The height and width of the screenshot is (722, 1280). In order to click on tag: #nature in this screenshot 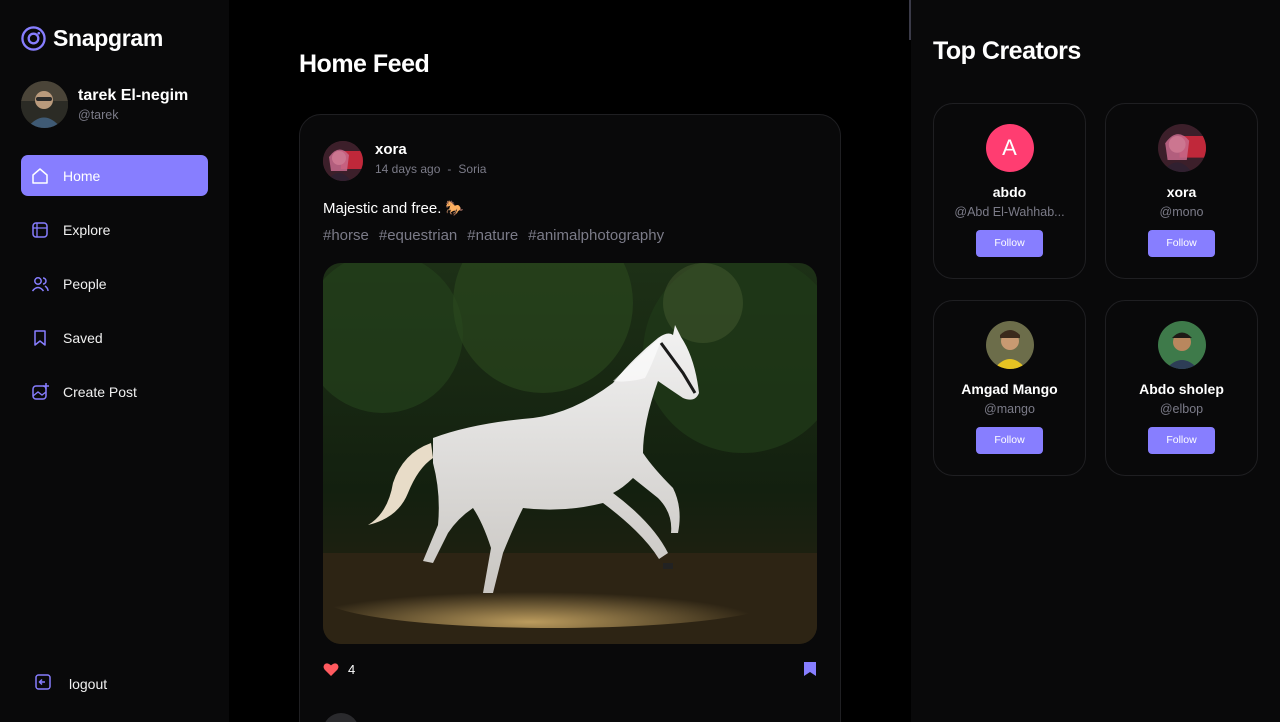, I will do `click(492, 235)`.